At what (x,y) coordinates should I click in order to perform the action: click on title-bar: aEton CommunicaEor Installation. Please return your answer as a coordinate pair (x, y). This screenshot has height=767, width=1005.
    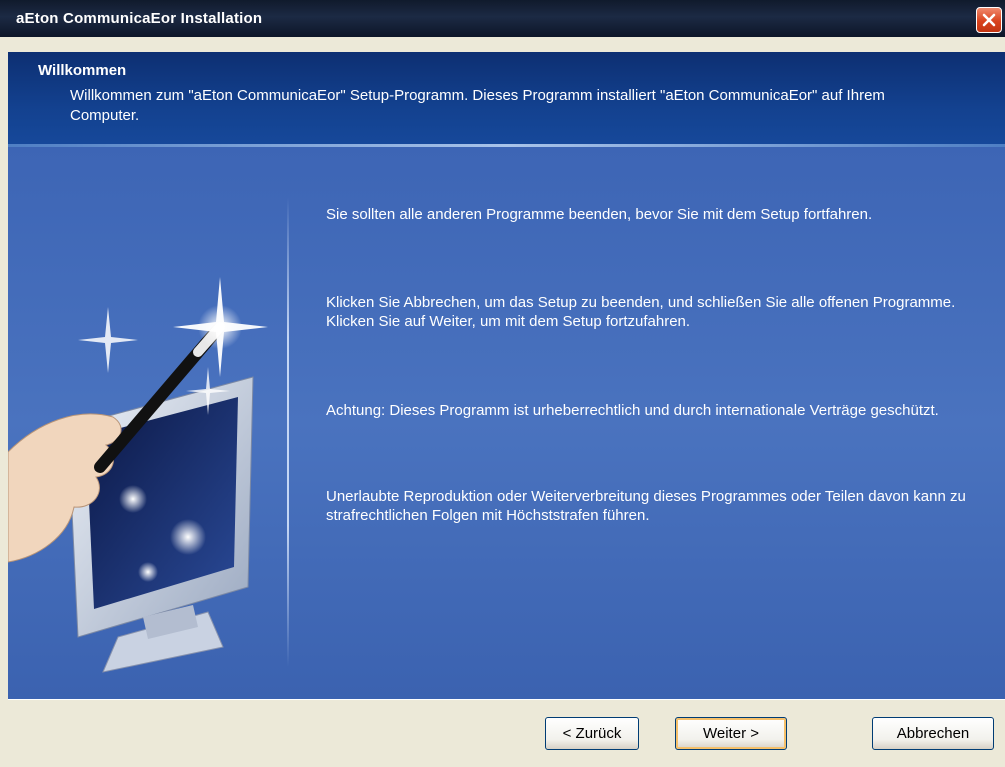
    Looking at the image, I should click on (502, 18).